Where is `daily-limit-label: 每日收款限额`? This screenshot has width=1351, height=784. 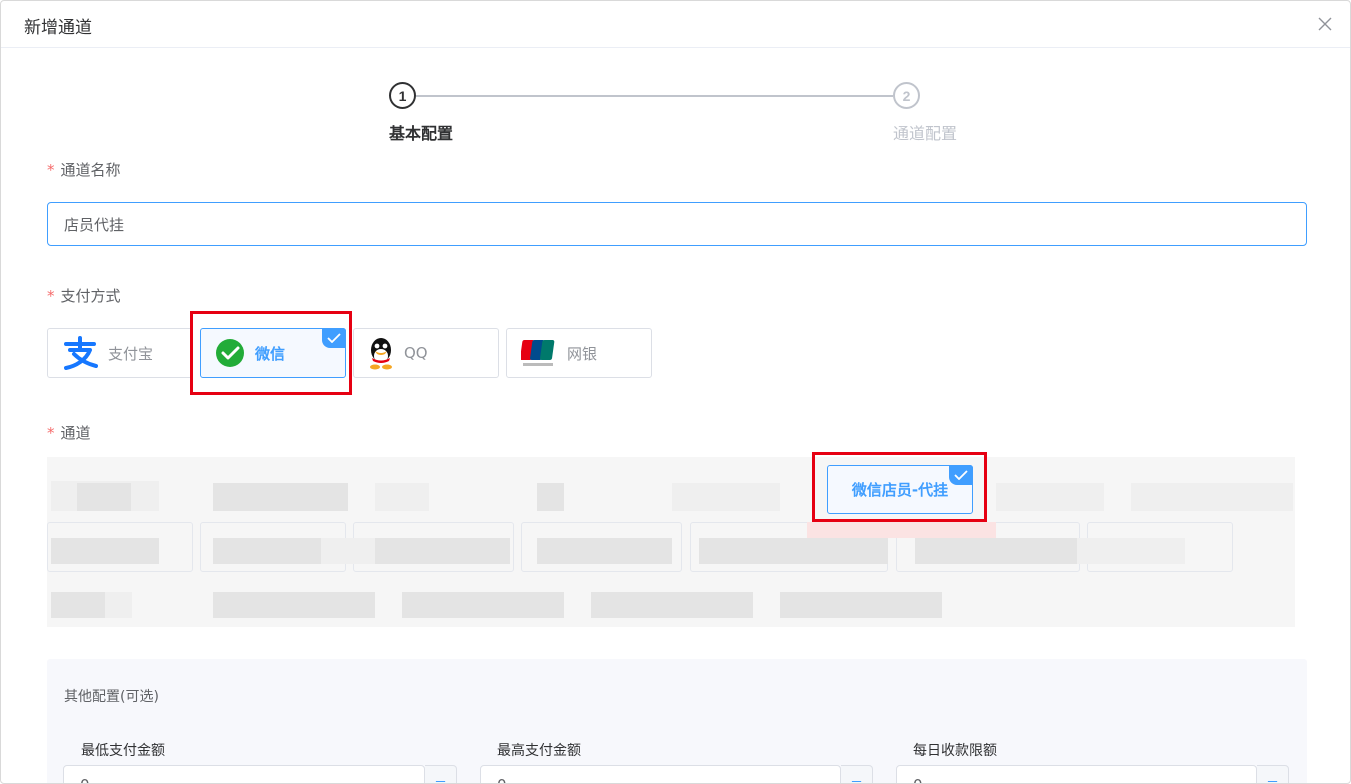 daily-limit-label: 每日收款限额 is located at coordinates (955, 751).